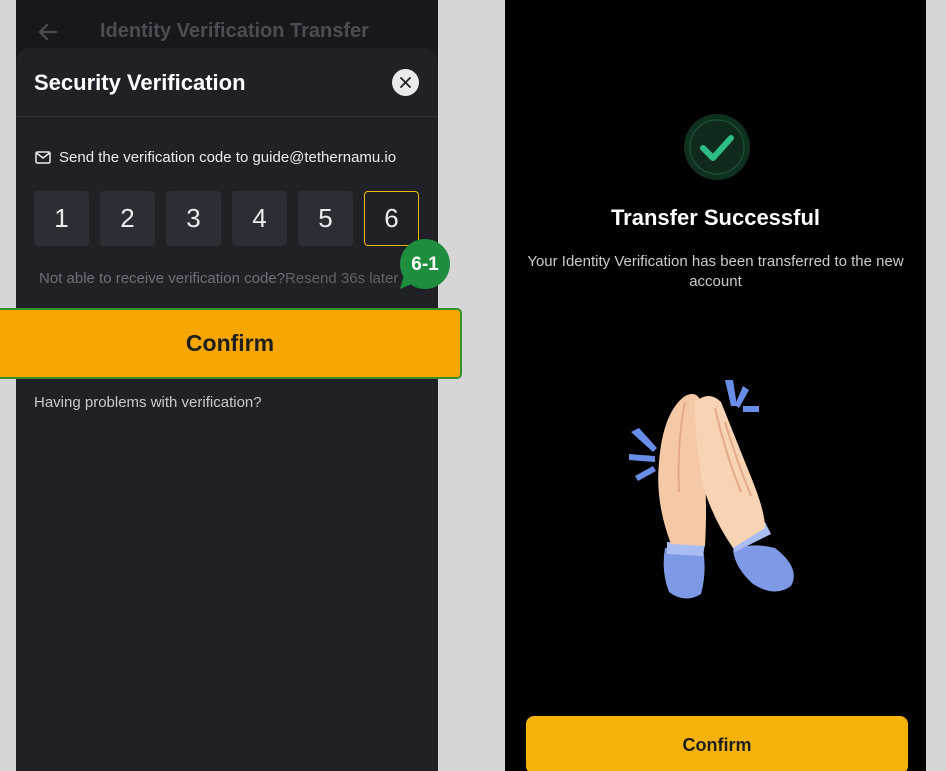 Image resolution: width=946 pixels, height=771 pixels. I want to click on resend-prompt: Not able to receive verification code?, so click(162, 278).